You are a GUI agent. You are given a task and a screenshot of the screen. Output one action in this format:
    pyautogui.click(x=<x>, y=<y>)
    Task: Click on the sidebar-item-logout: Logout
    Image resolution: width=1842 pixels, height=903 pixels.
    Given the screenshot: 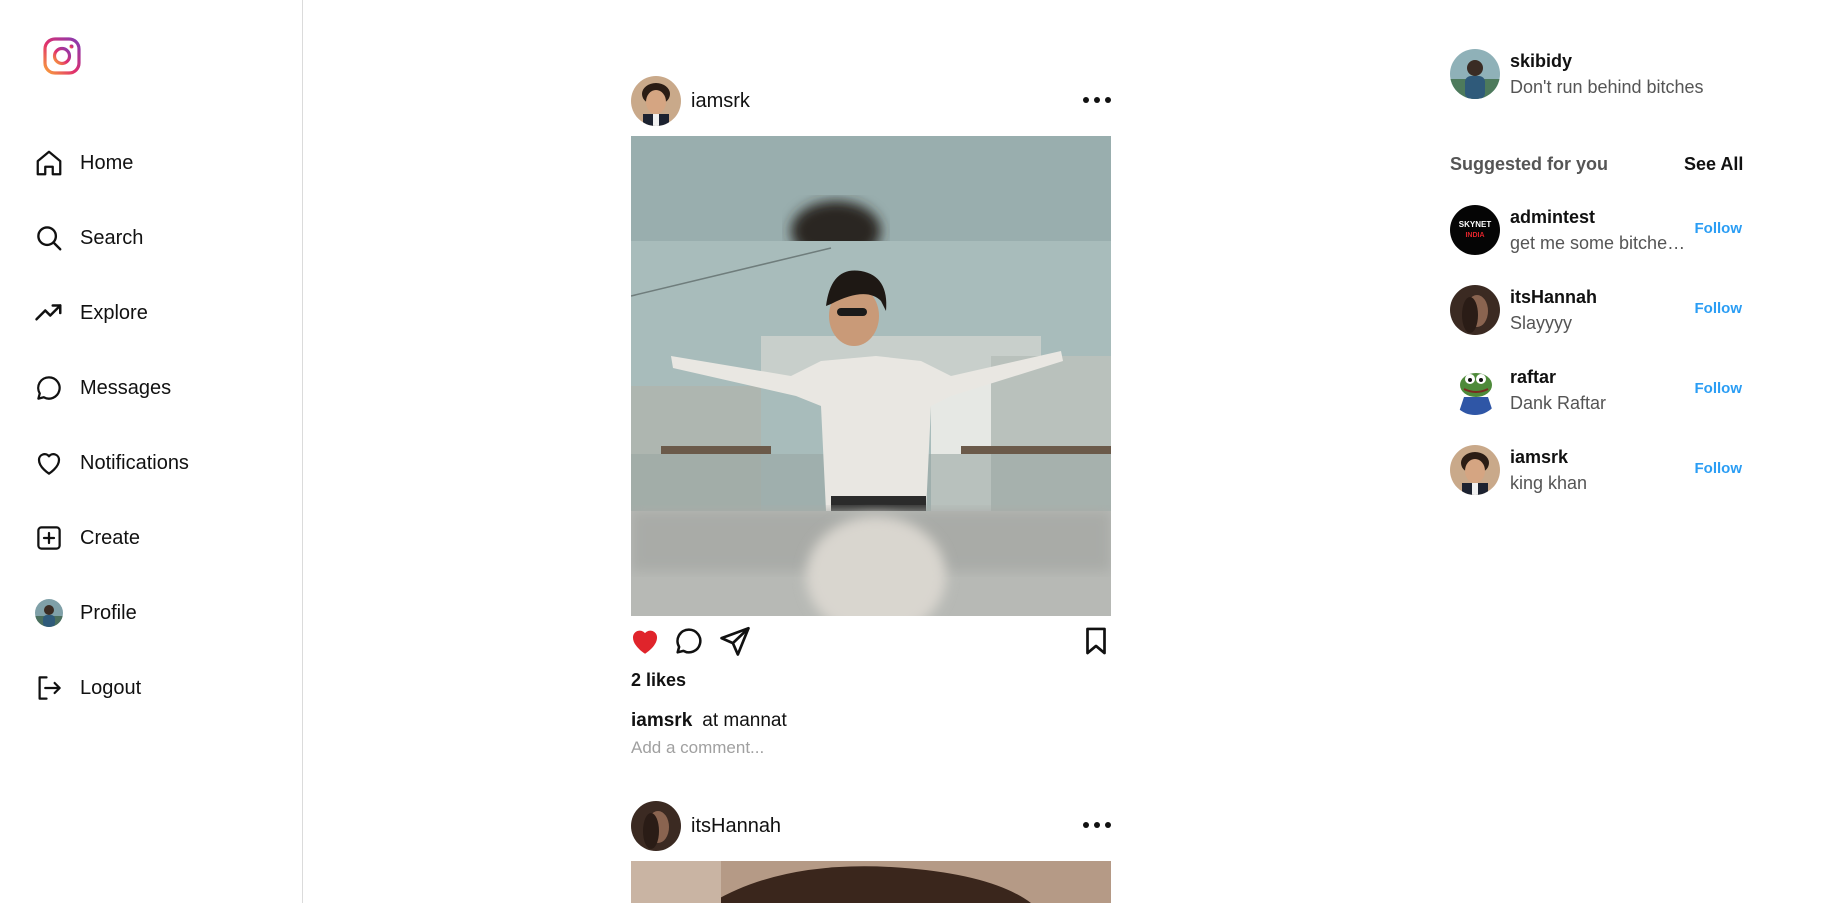 What is the action you would take?
    pyautogui.click(x=87, y=688)
    